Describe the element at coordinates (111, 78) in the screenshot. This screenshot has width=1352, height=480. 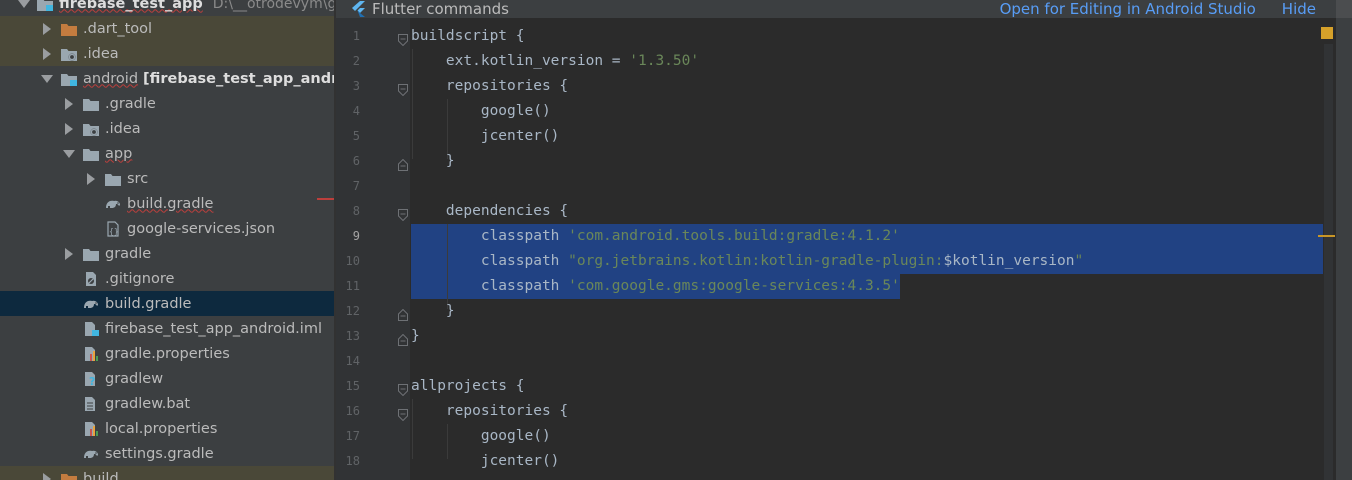
I see `tree-item-label: android` at that location.